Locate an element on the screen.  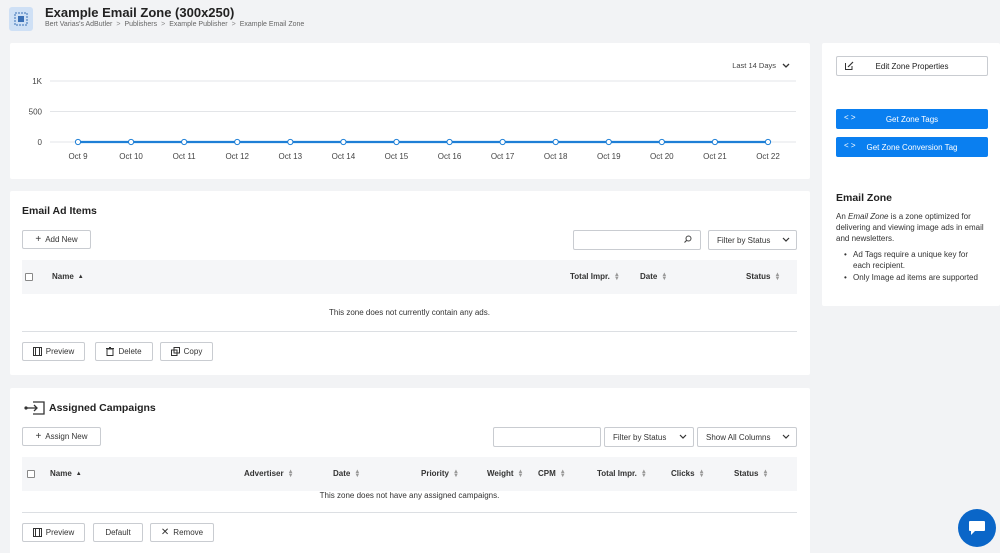
info-title: Email Zone is located at coordinates (864, 198).